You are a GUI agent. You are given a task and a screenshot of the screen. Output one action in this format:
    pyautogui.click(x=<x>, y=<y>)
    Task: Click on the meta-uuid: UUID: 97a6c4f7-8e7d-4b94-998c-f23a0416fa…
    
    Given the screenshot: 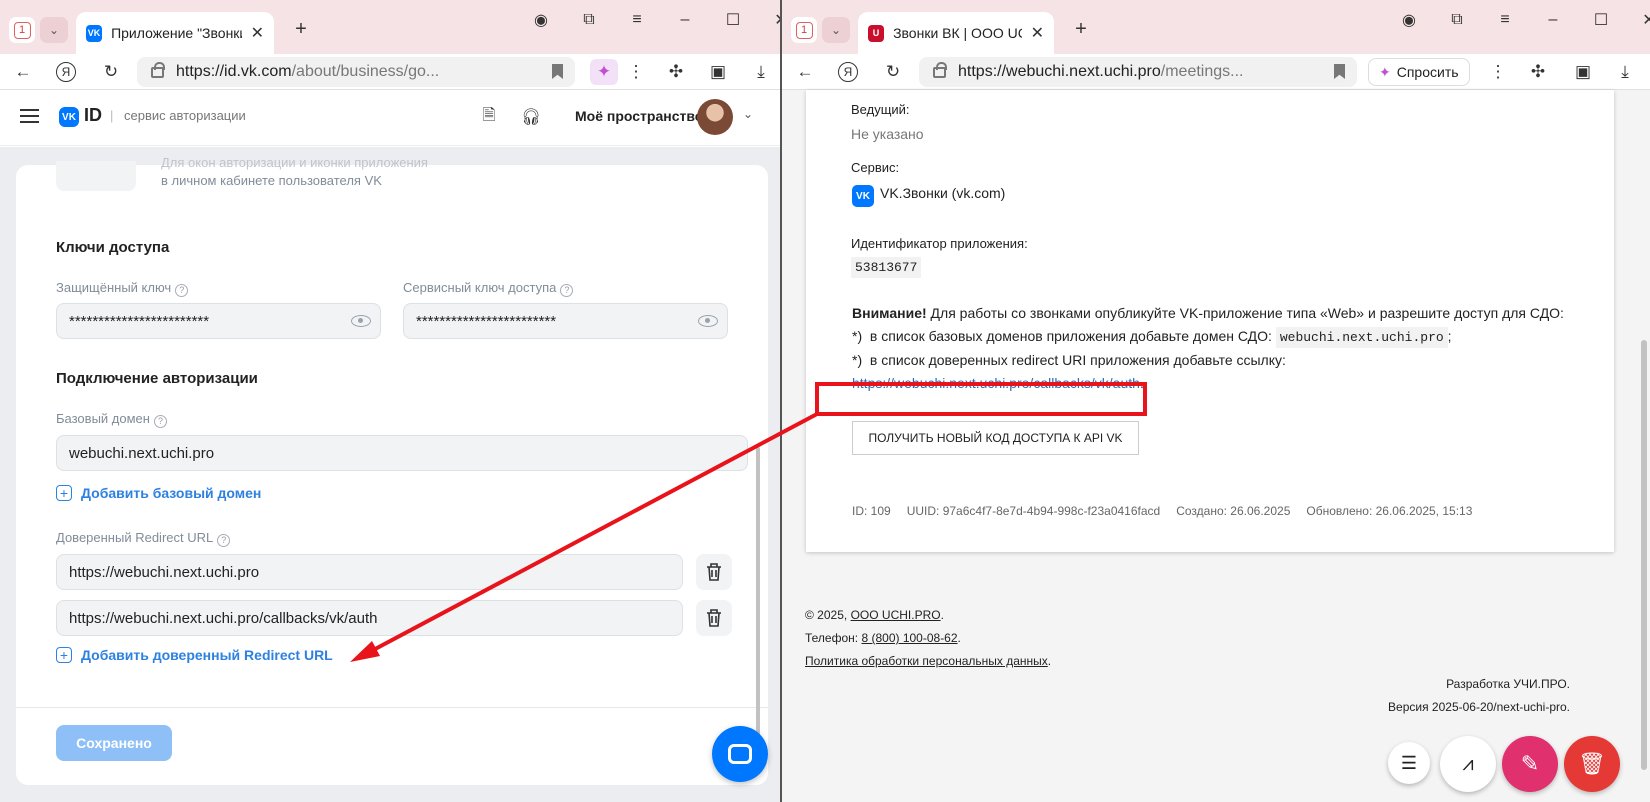 What is the action you would take?
    pyautogui.click(x=1033, y=511)
    